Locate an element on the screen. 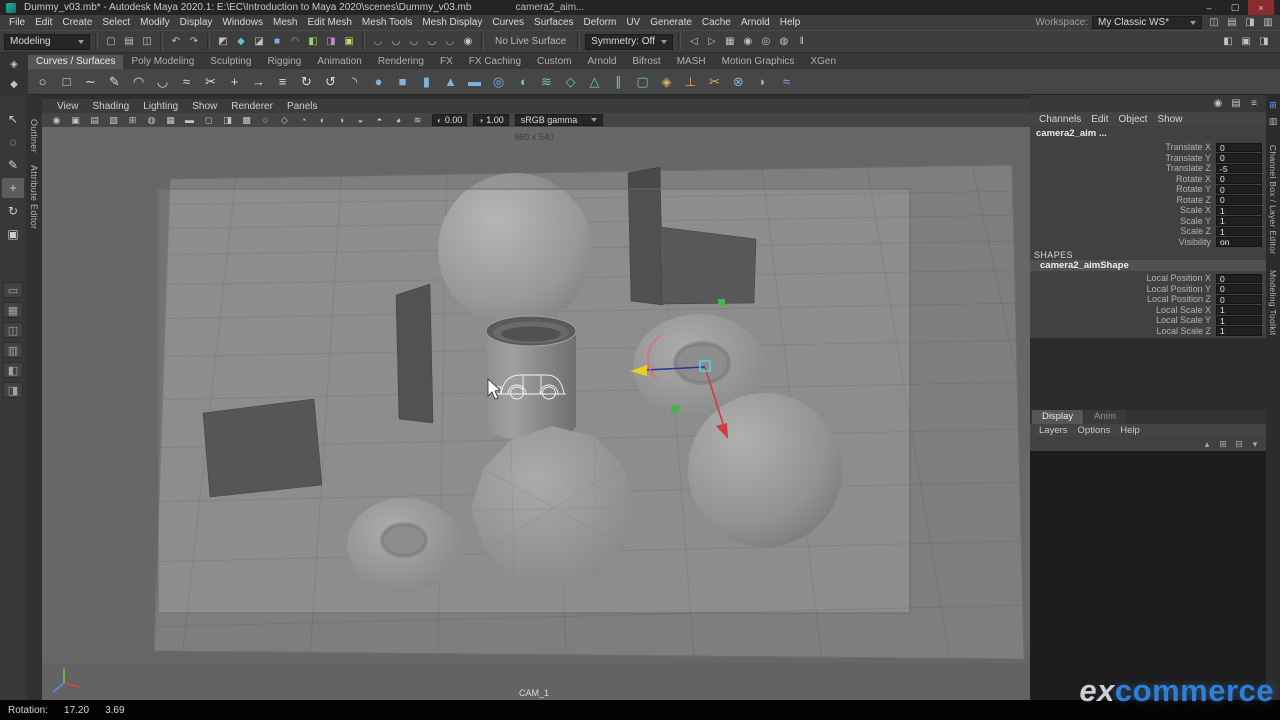 This screenshot has width=1280, height=720. shelf-tab: Curves / Surfaces is located at coordinates (76, 62).